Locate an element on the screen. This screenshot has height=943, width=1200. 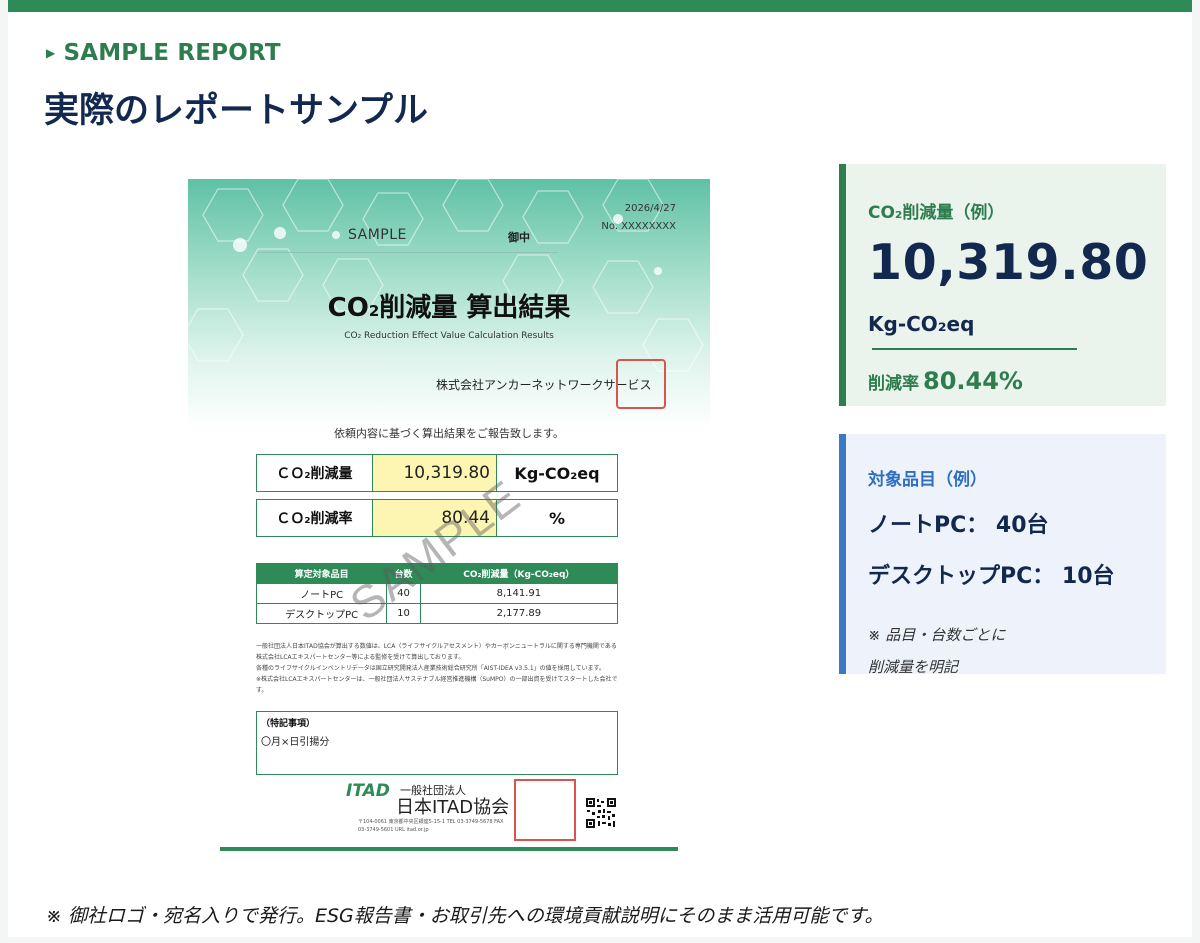
special-notes-box: （特記事項） 〇月×日引揚分 is located at coordinates (437, 743).